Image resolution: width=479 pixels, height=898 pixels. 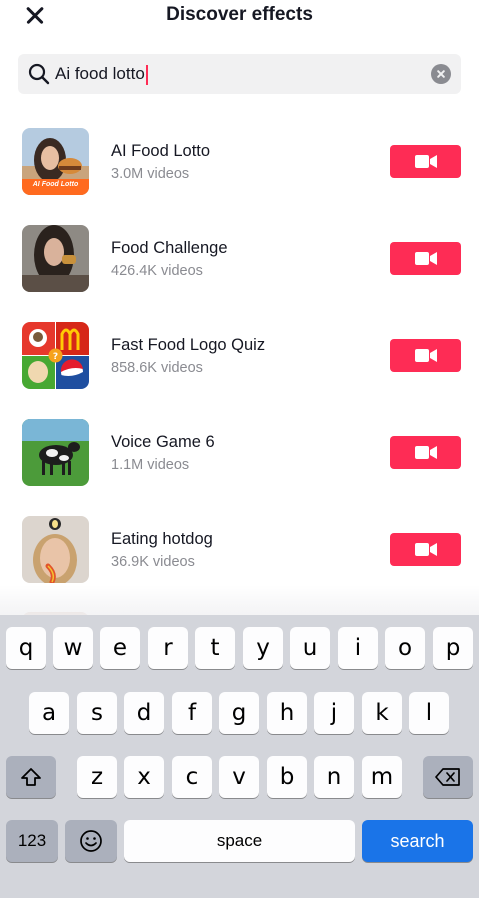 I want to click on effect-name: Eating hotdog, so click(x=162, y=539).